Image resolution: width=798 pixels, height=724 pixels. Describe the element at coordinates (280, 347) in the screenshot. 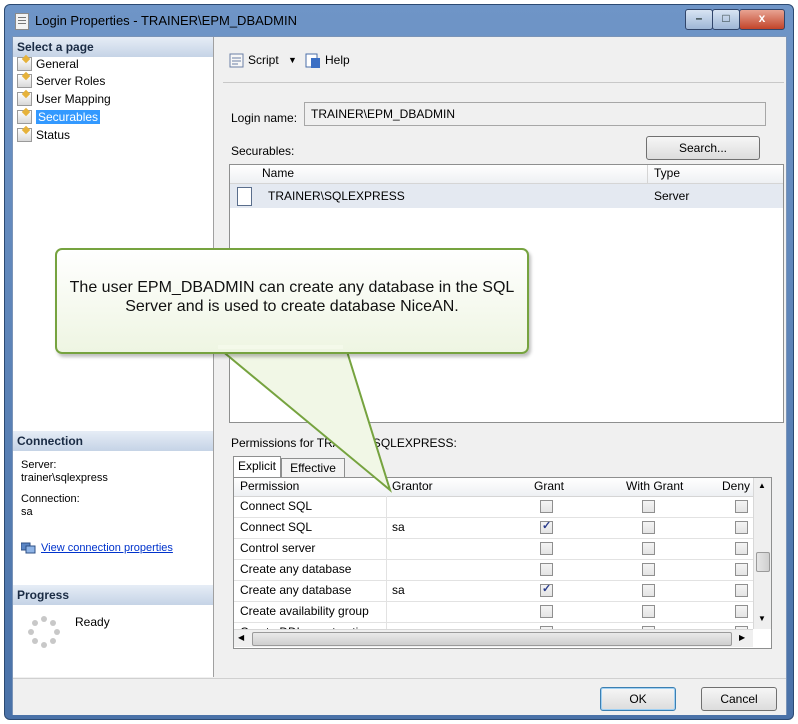

I see `callout-pointer-join` at that location.